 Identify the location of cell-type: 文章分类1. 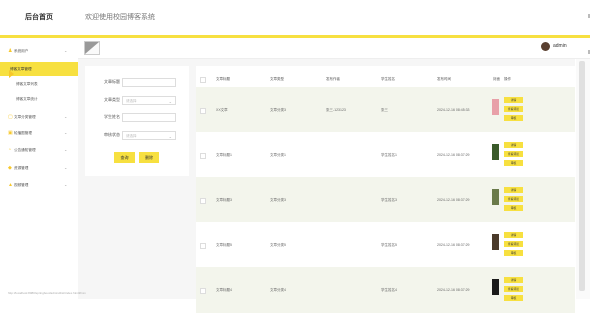
(278, 155).